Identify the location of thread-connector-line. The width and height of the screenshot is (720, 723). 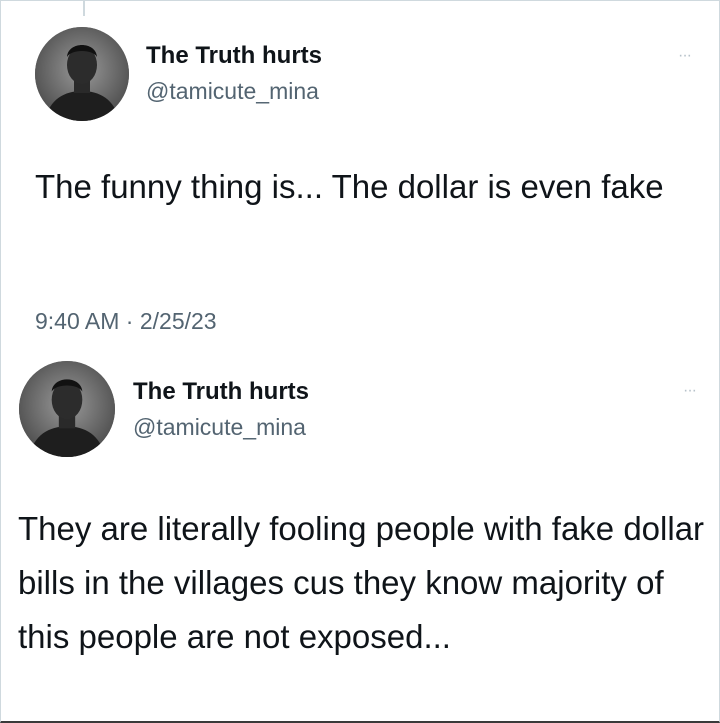
(84, 8).